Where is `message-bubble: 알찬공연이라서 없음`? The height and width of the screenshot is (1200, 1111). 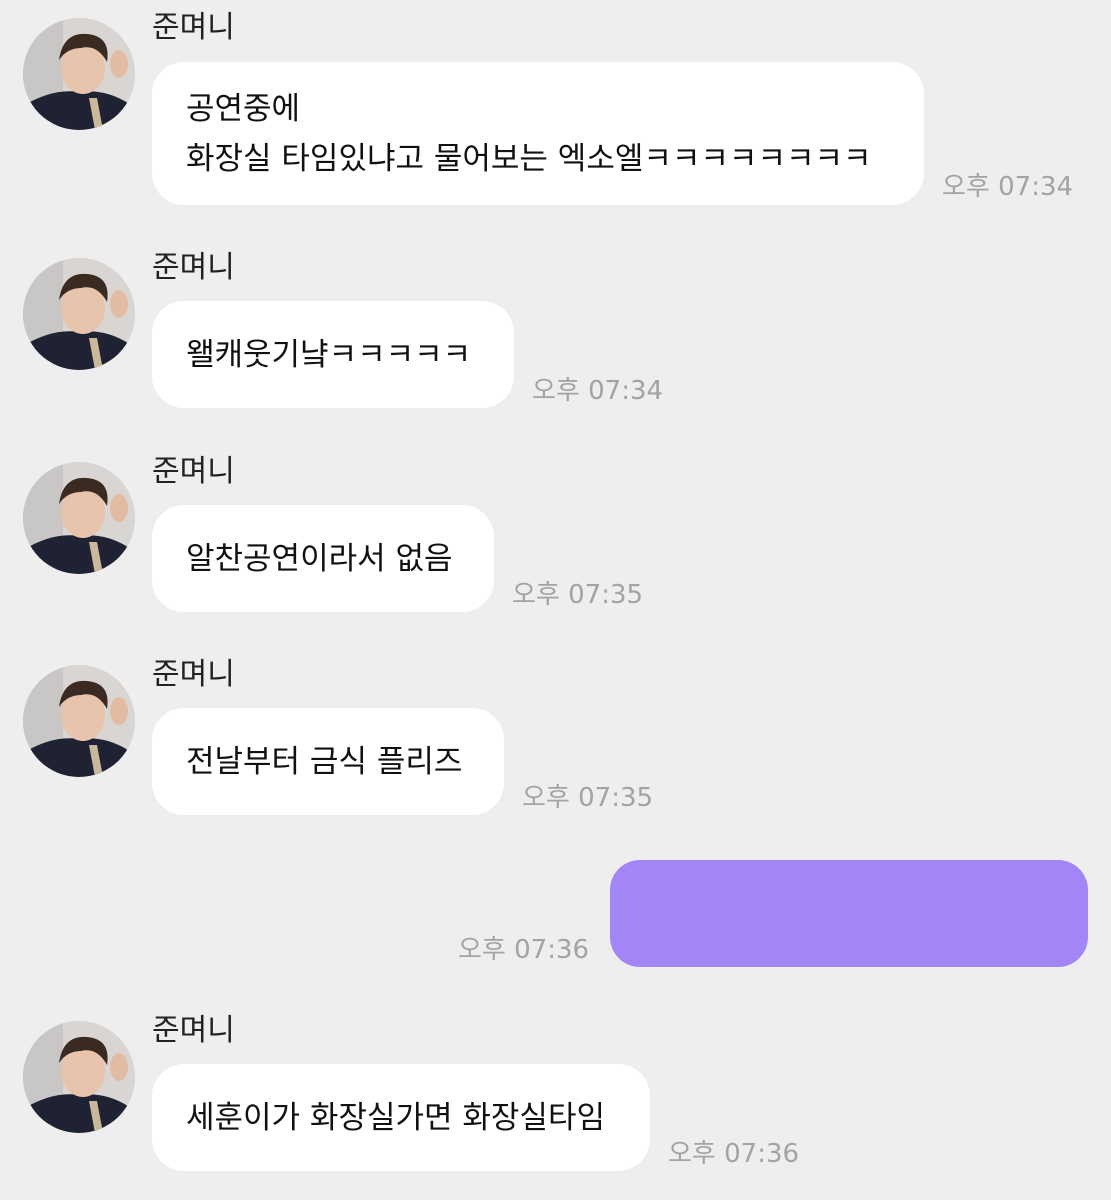 message-bubble: 알찬공연이라서 없음 is located at coordinates (323, 558).